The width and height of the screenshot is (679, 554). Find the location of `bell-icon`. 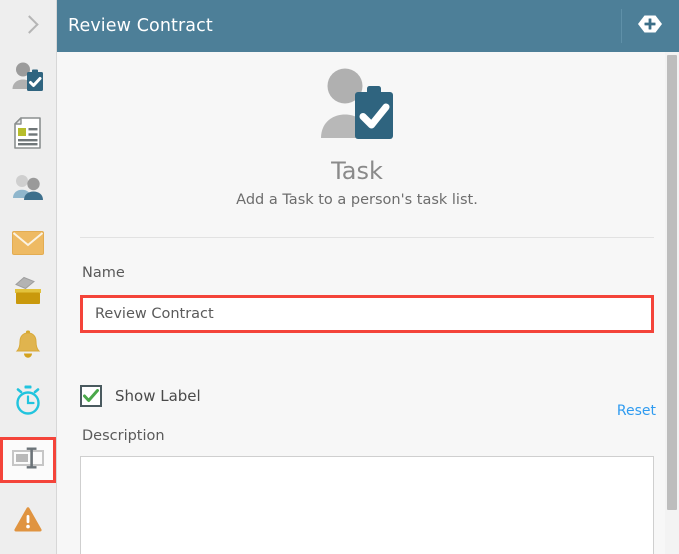

bell-icon is located at coordinates (28, 347).